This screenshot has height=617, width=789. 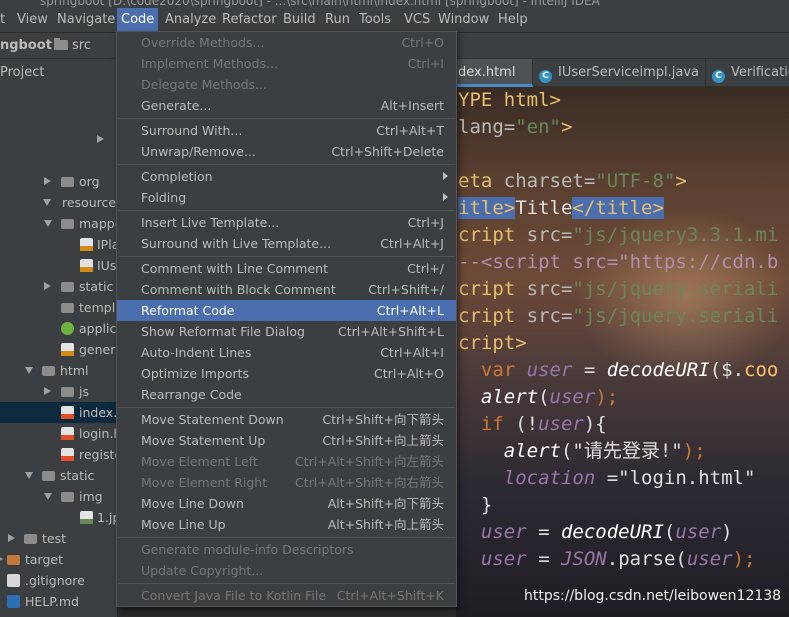 I want to click on menu-item-optimize-imports: Optimize Imports Ctrl+Alt+O, so click(x=286, y=373).